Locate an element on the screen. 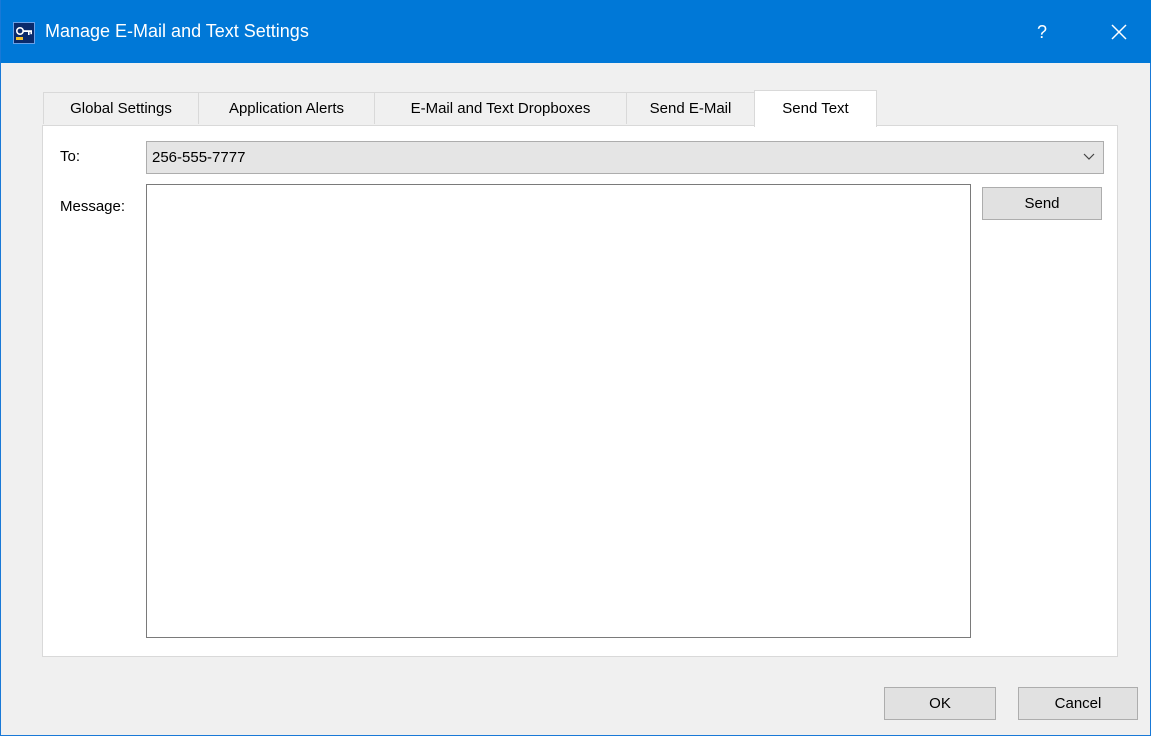 The image size is (1151, 736). title-bar: Manage E-Mail and Text Settings ? is located at coordinates (576, 31).